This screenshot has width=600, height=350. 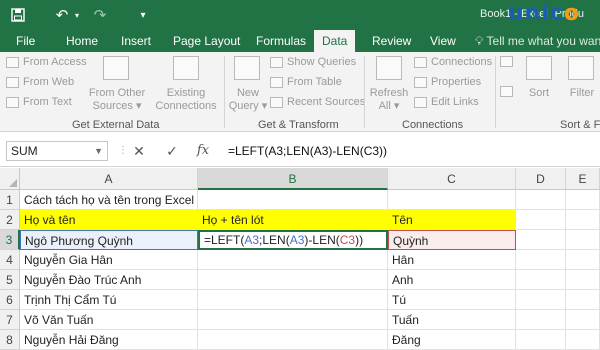 I want to click on cell-d4, so click(x=541, y=260).